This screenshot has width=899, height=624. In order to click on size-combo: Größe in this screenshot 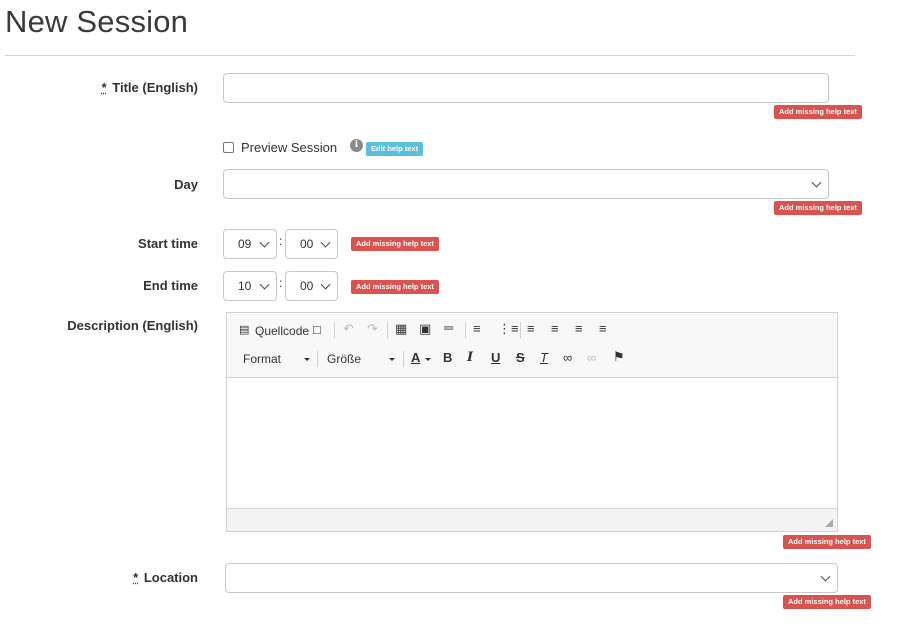, I will do `click(344, 359)`.